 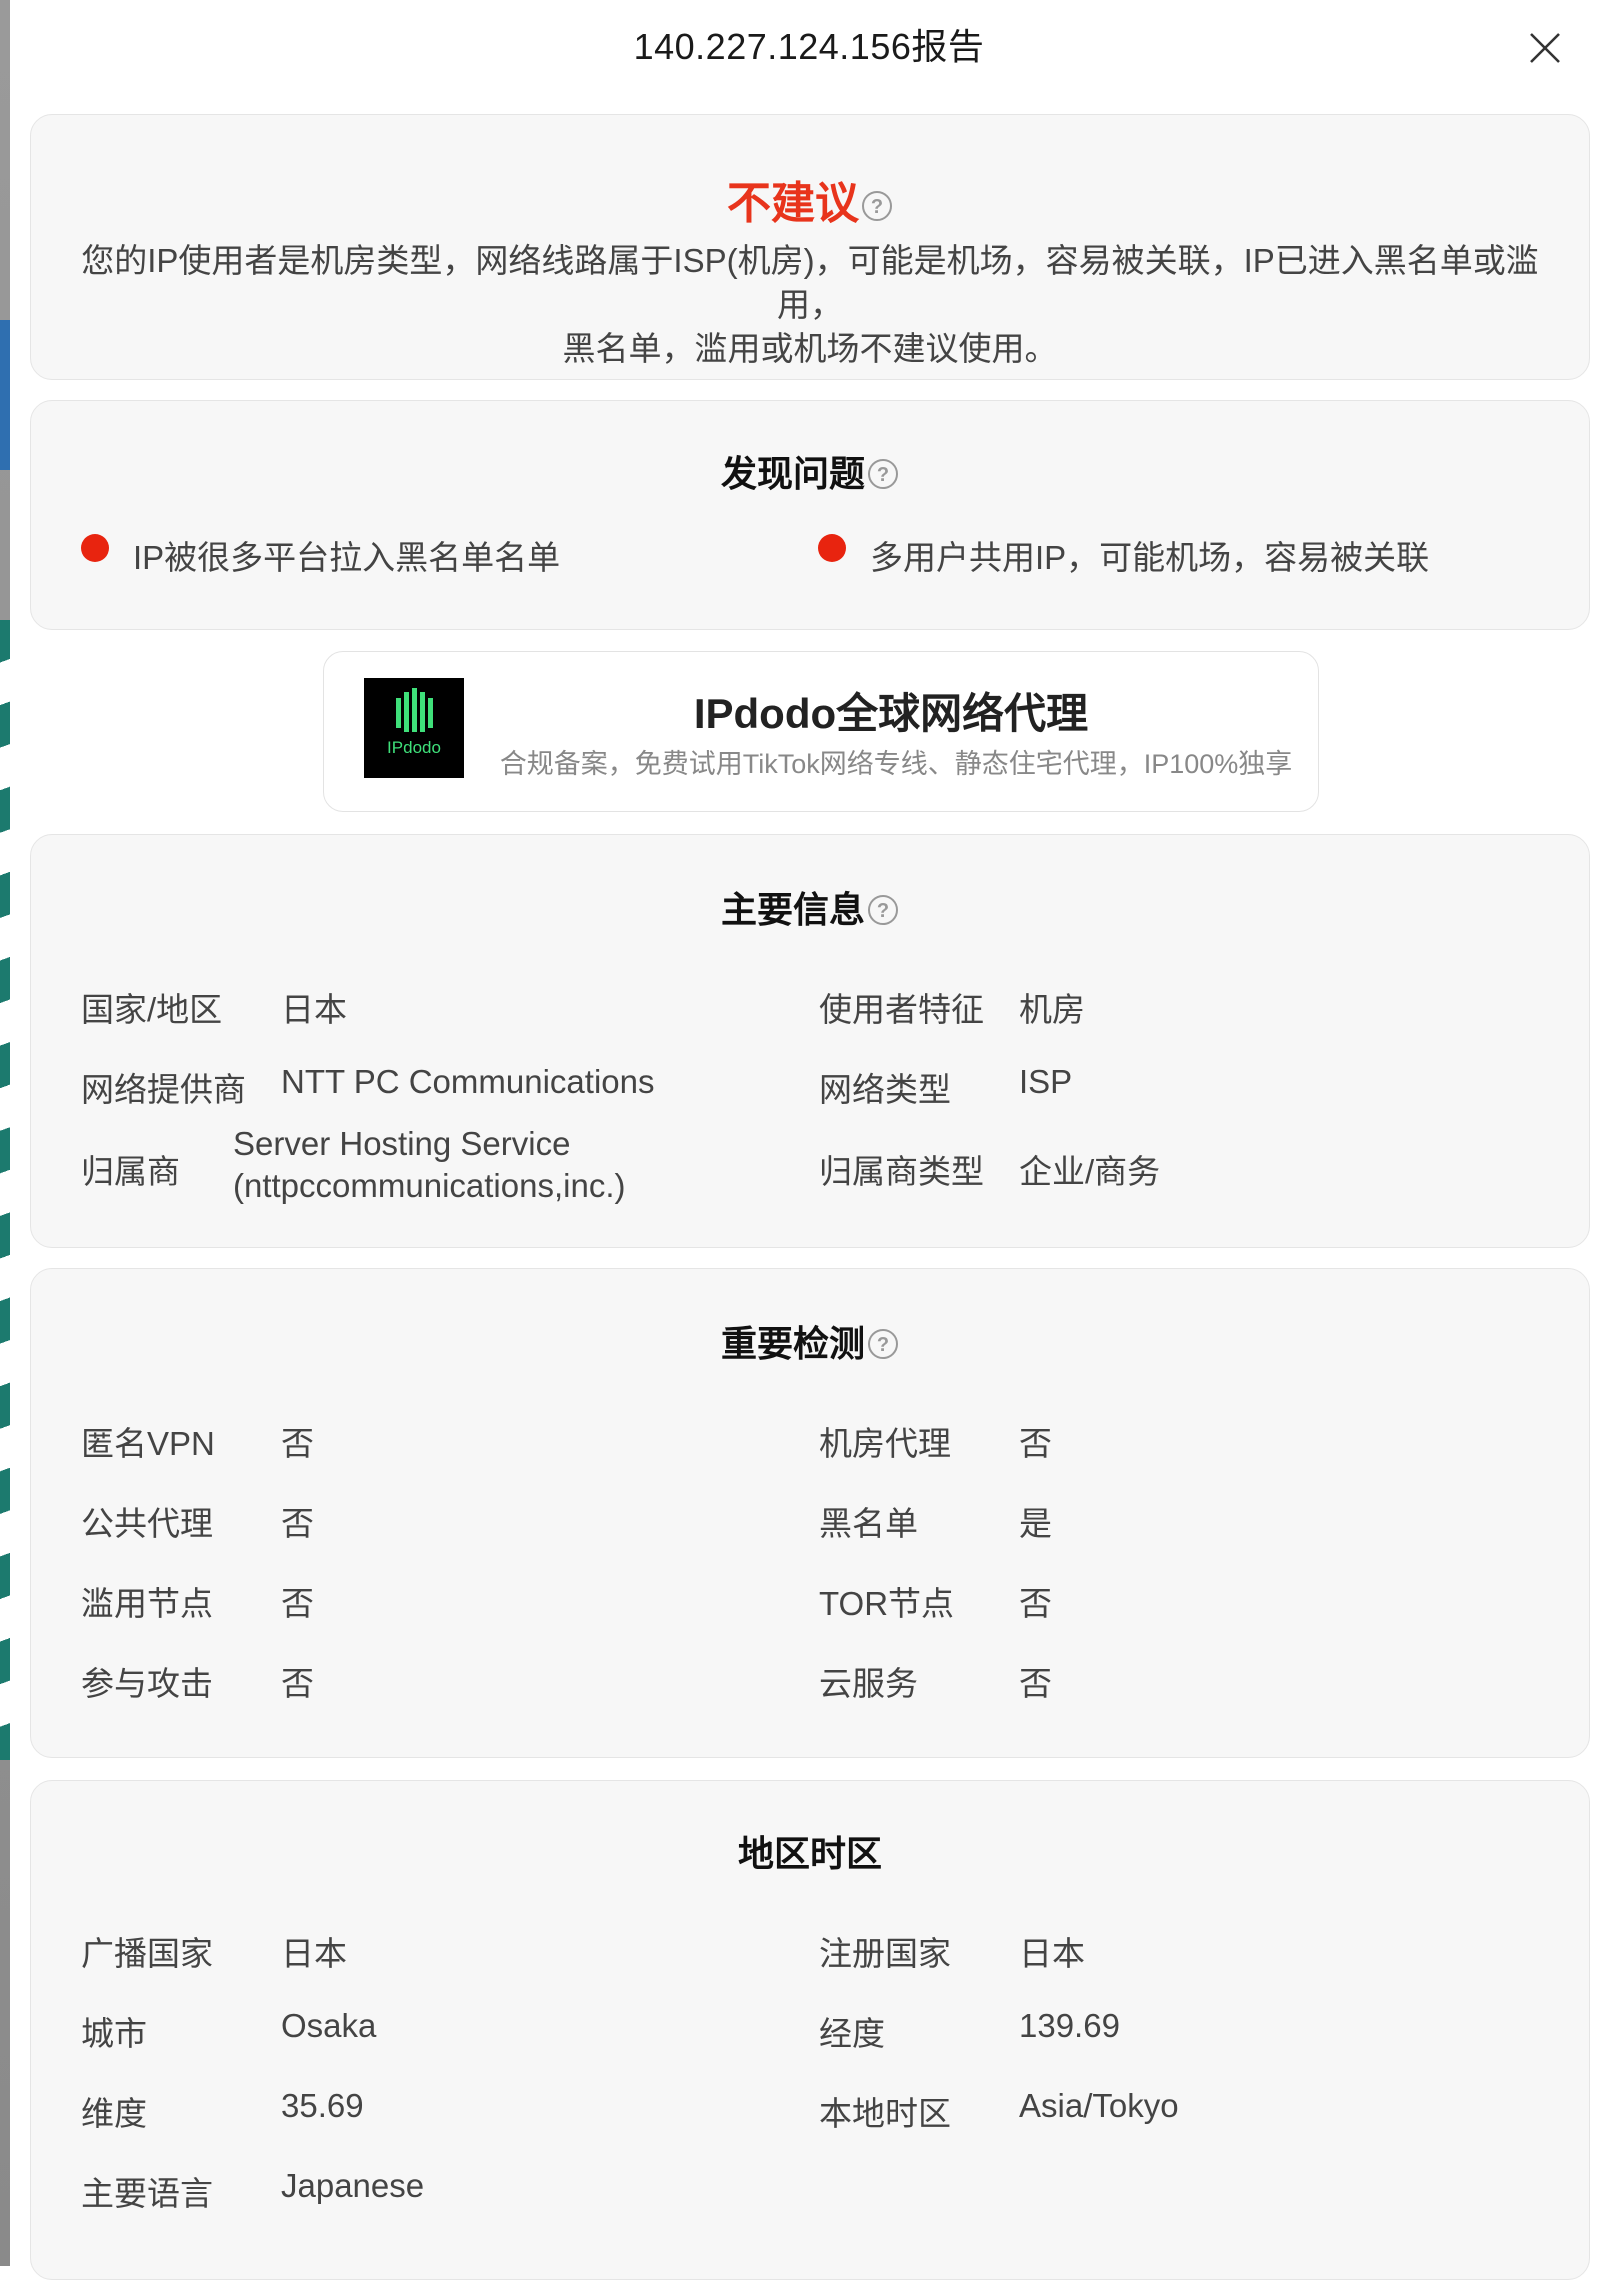 I want to click on field-label: 主要语言, so click(x=147, y=2193).